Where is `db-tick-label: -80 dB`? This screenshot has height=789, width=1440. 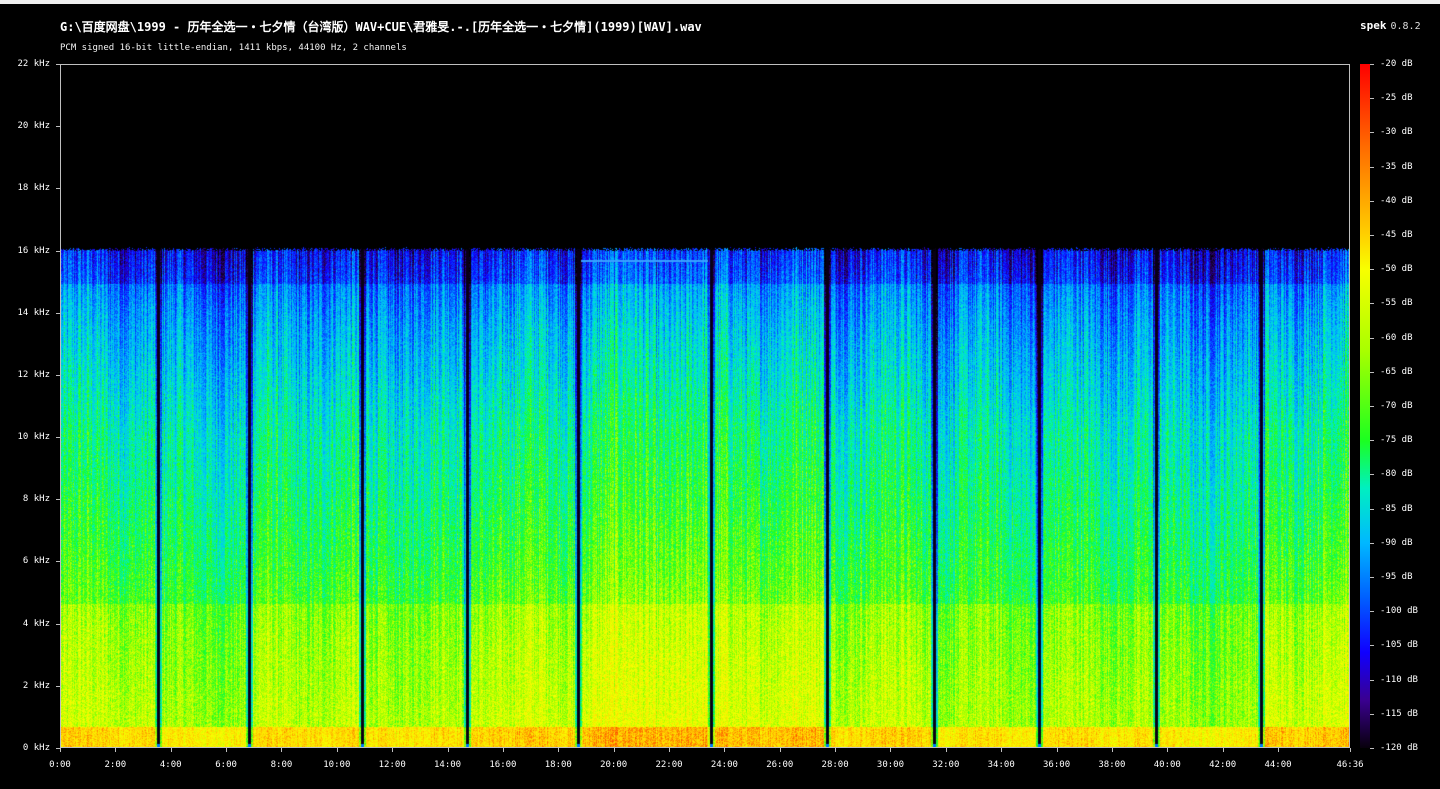 db-tick-label: -80 dB is located at coordinates (1396, 474).